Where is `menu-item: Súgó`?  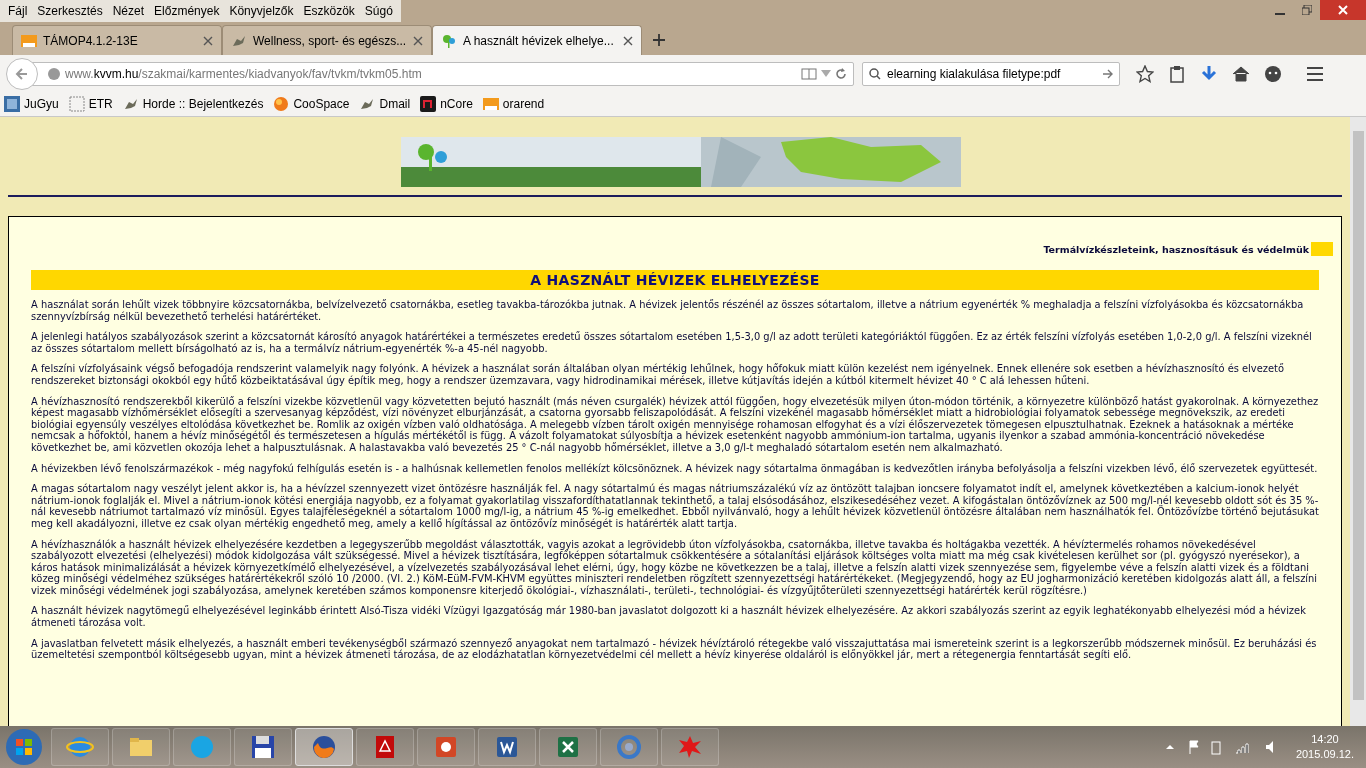 menu-item: Súgó is located at coordinates (378, 11).